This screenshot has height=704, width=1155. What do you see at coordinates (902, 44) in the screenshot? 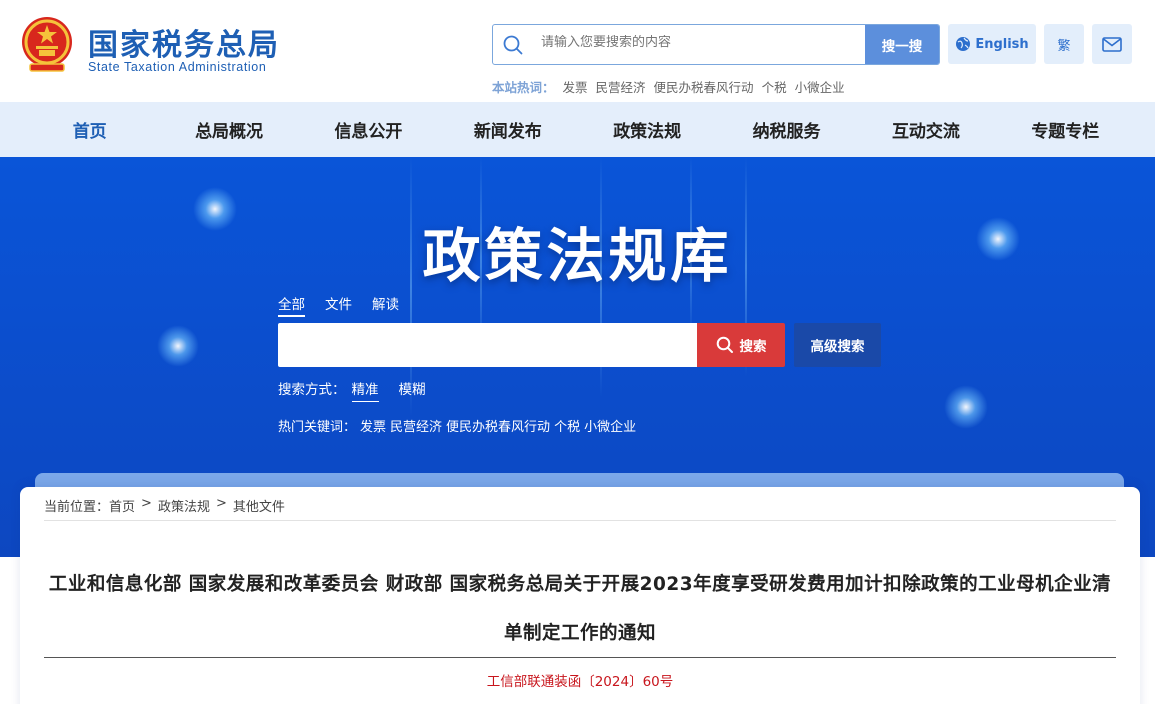
I see `site-search-button: 搜一搜` at bounding box center [902, 44].